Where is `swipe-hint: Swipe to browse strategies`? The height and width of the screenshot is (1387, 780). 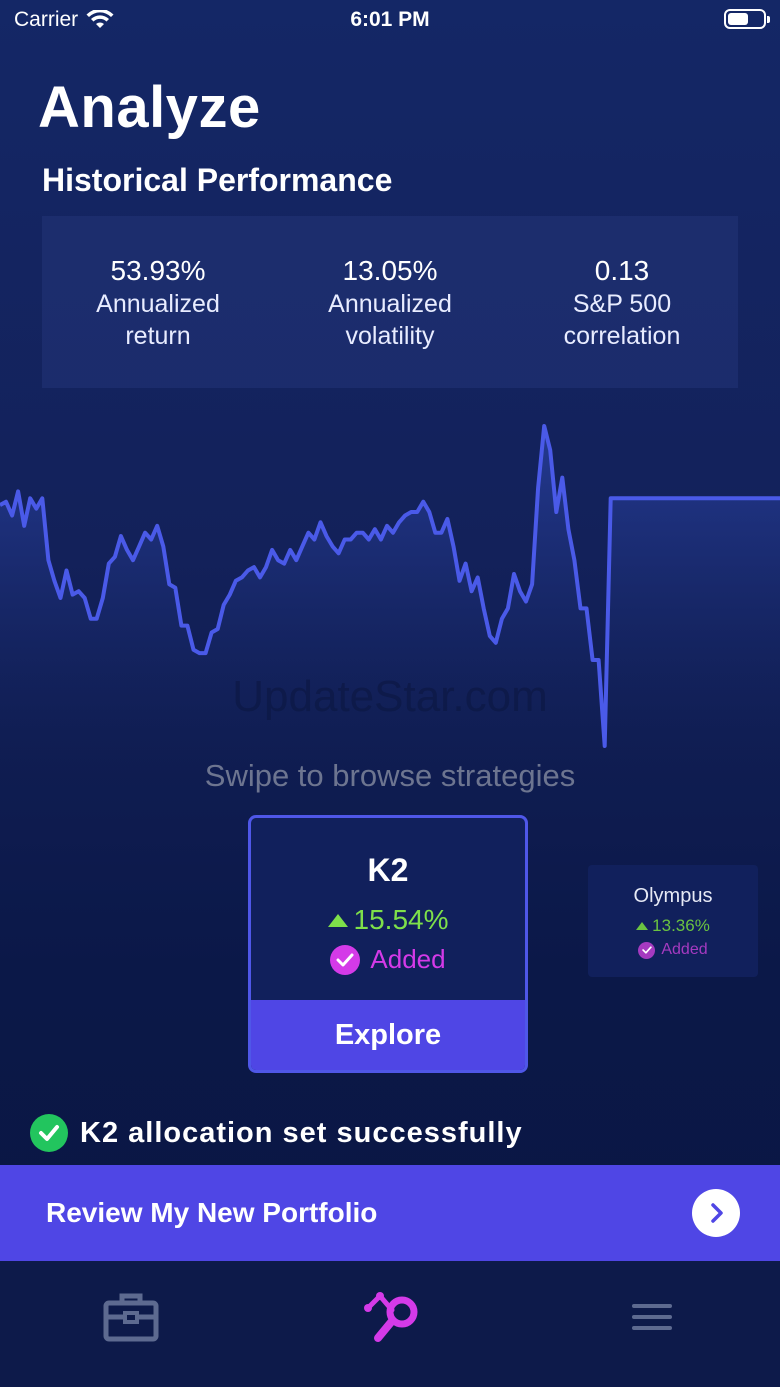 swipe-hint: Swipe to browse strategies is located at coordinates (390, 775).